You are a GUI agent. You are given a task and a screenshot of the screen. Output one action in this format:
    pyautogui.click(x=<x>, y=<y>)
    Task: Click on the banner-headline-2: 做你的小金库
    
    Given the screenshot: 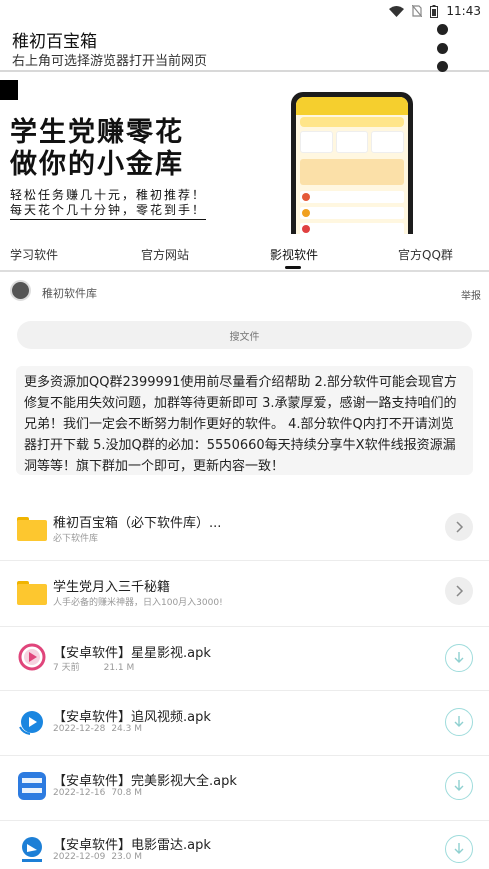 What is the action you would take?
    pyautogui.click(x=97, y=164)
    